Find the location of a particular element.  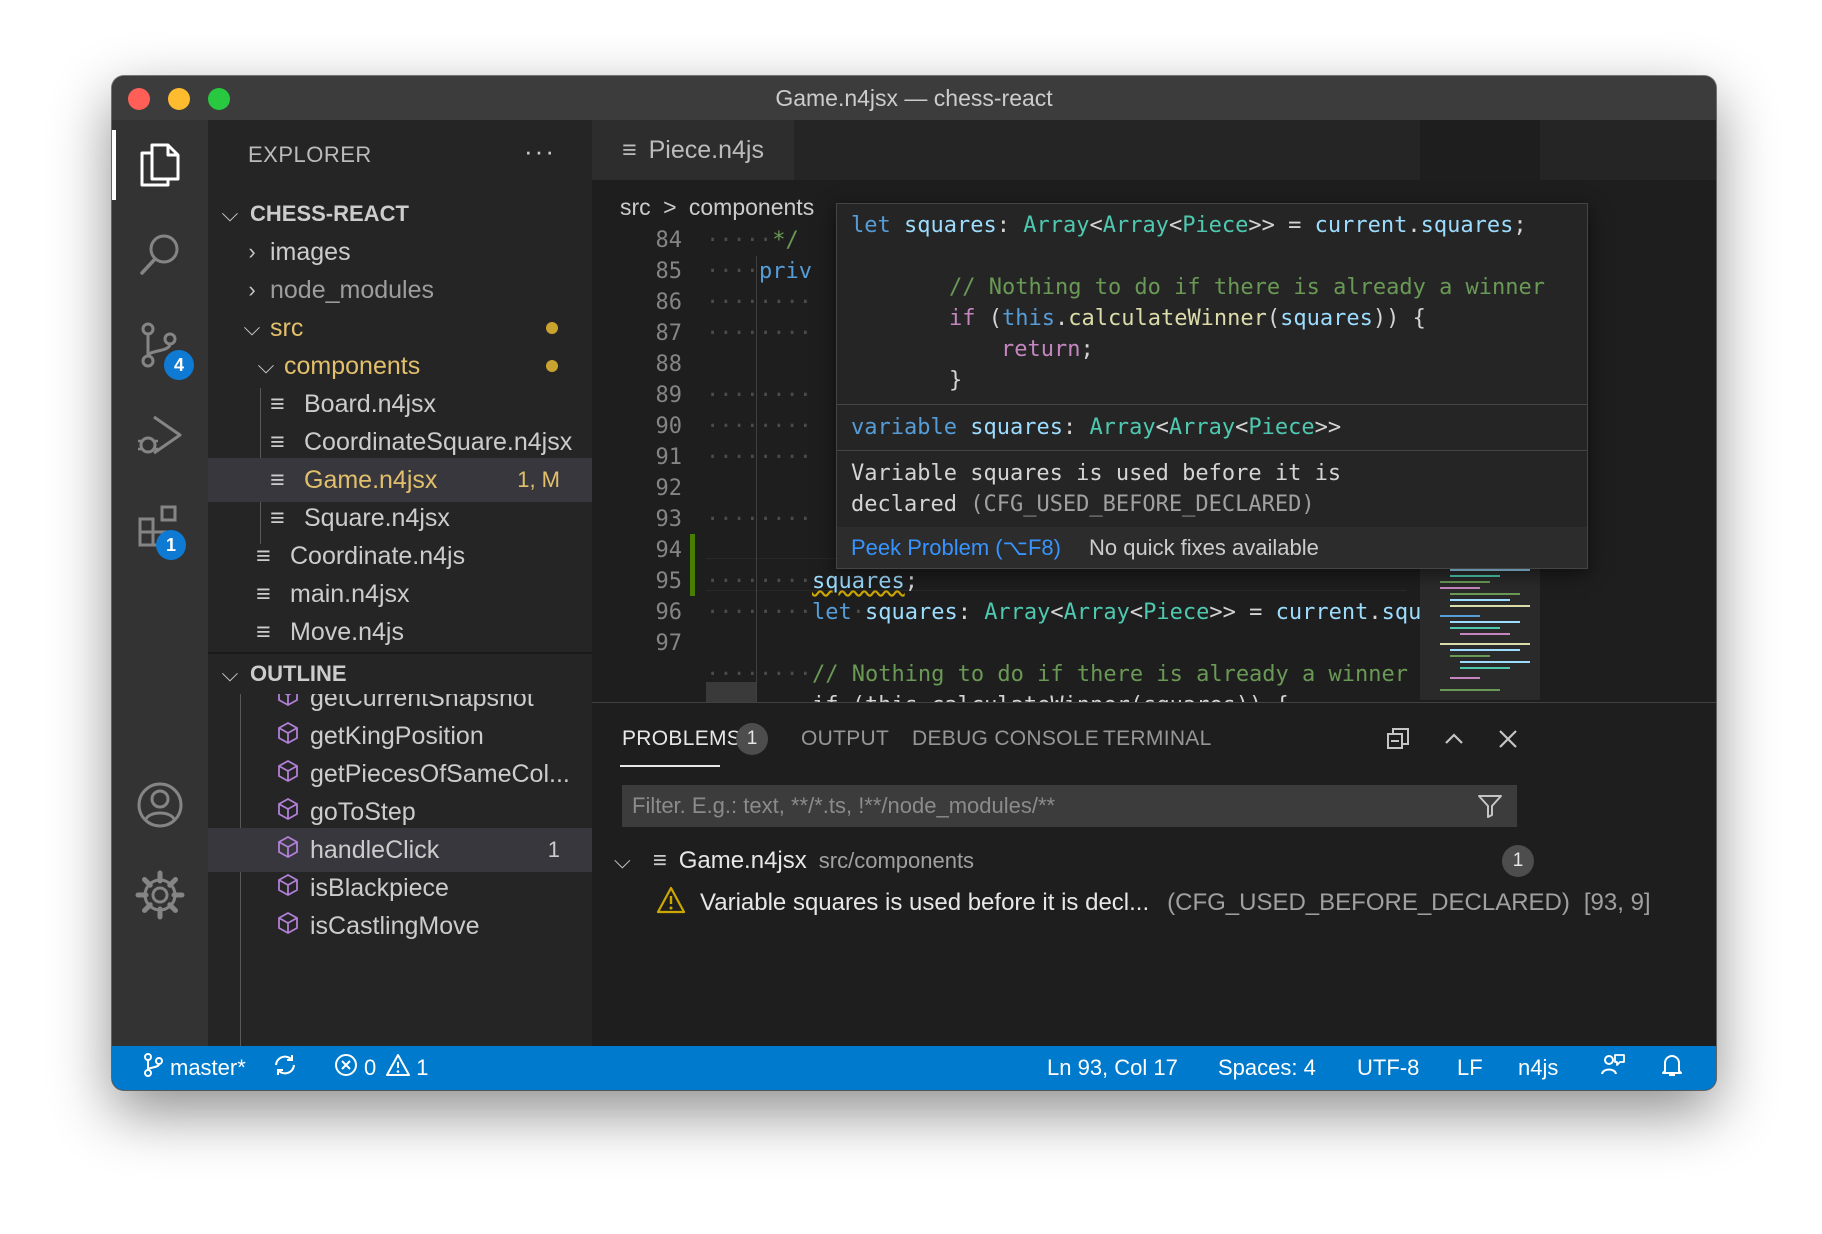

line-number: 87 is located at coordinates (669, 333).